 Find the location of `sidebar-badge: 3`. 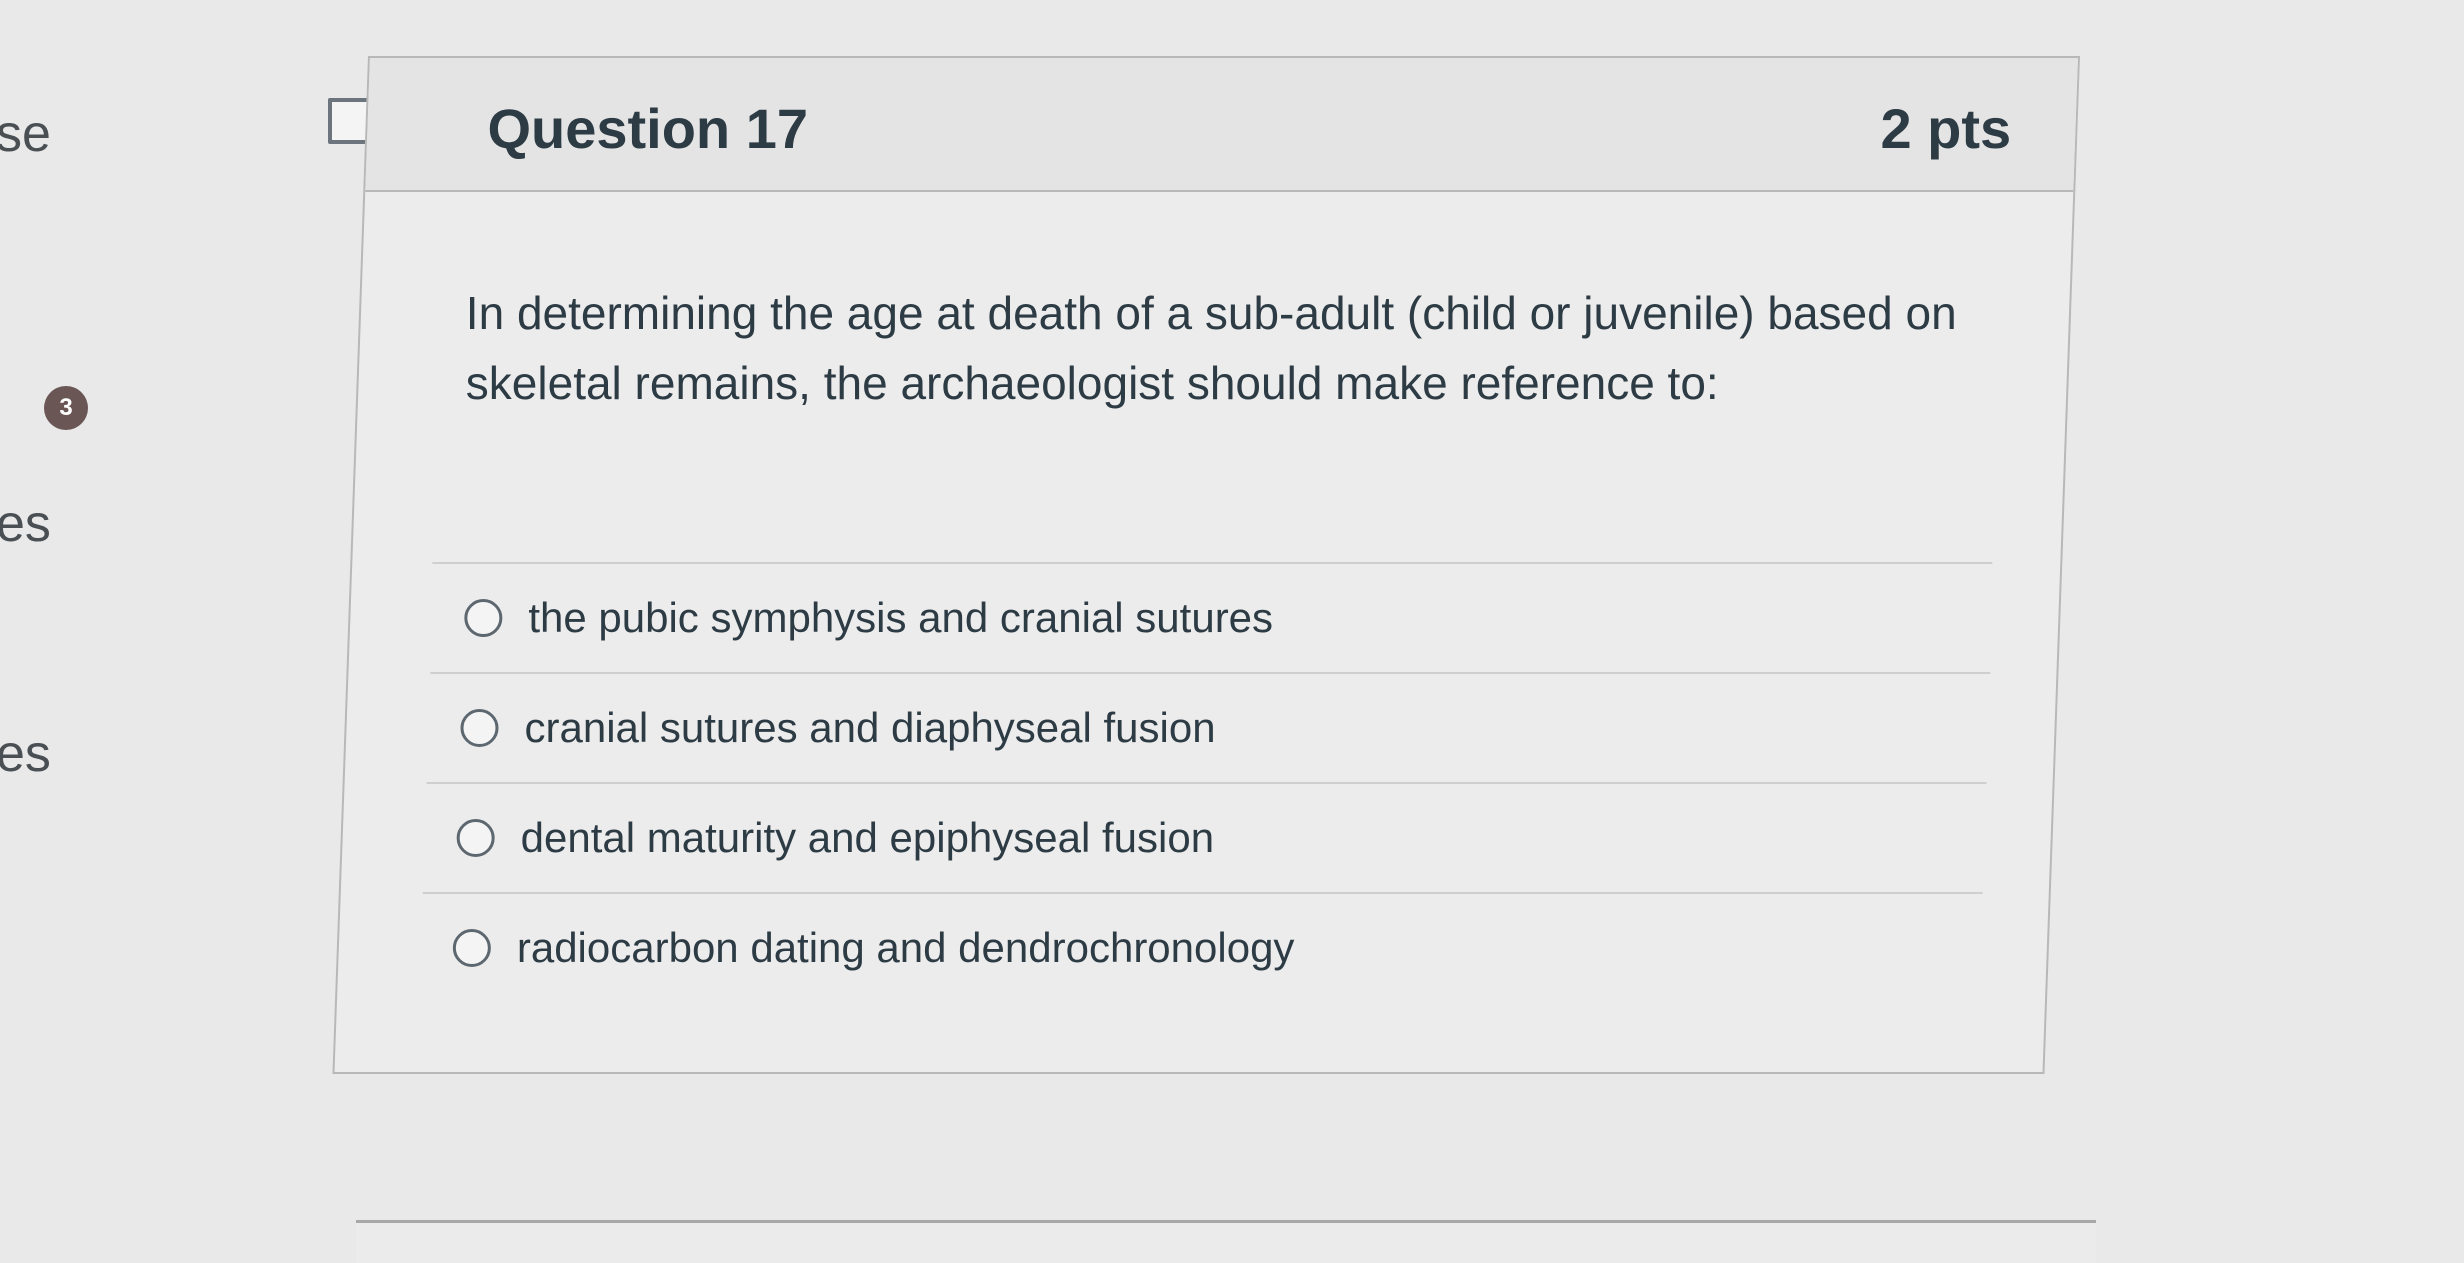

sidebar-badge: 3 is located at coordinates (66, 408).